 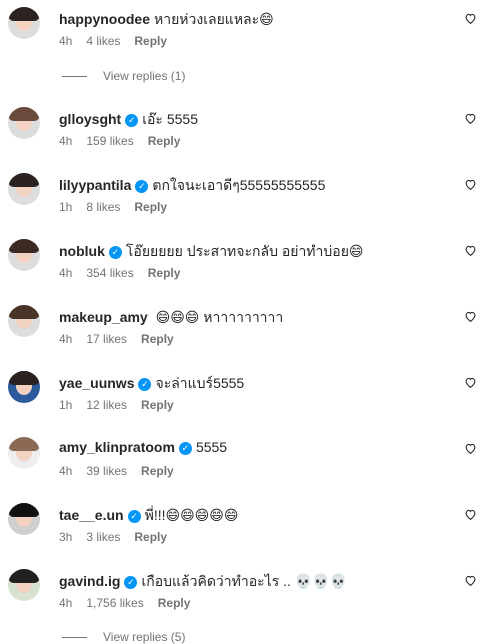 I want to click on comment-meta: 1h 8 likes Reply, so click(x=120, y=207).